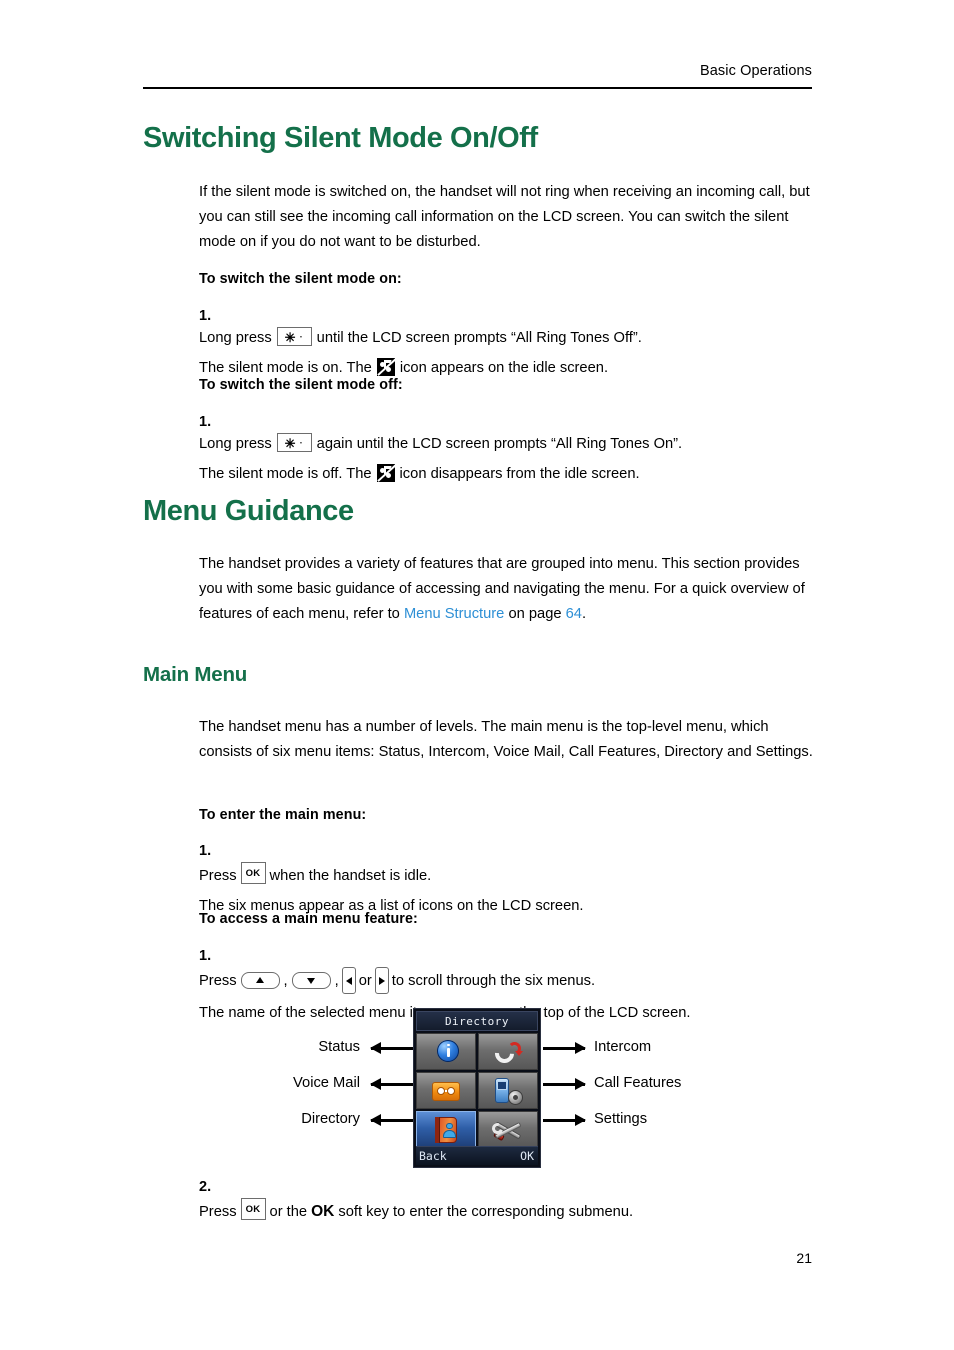  I want to click on callout-arrow-directory, so click(391, 1120).